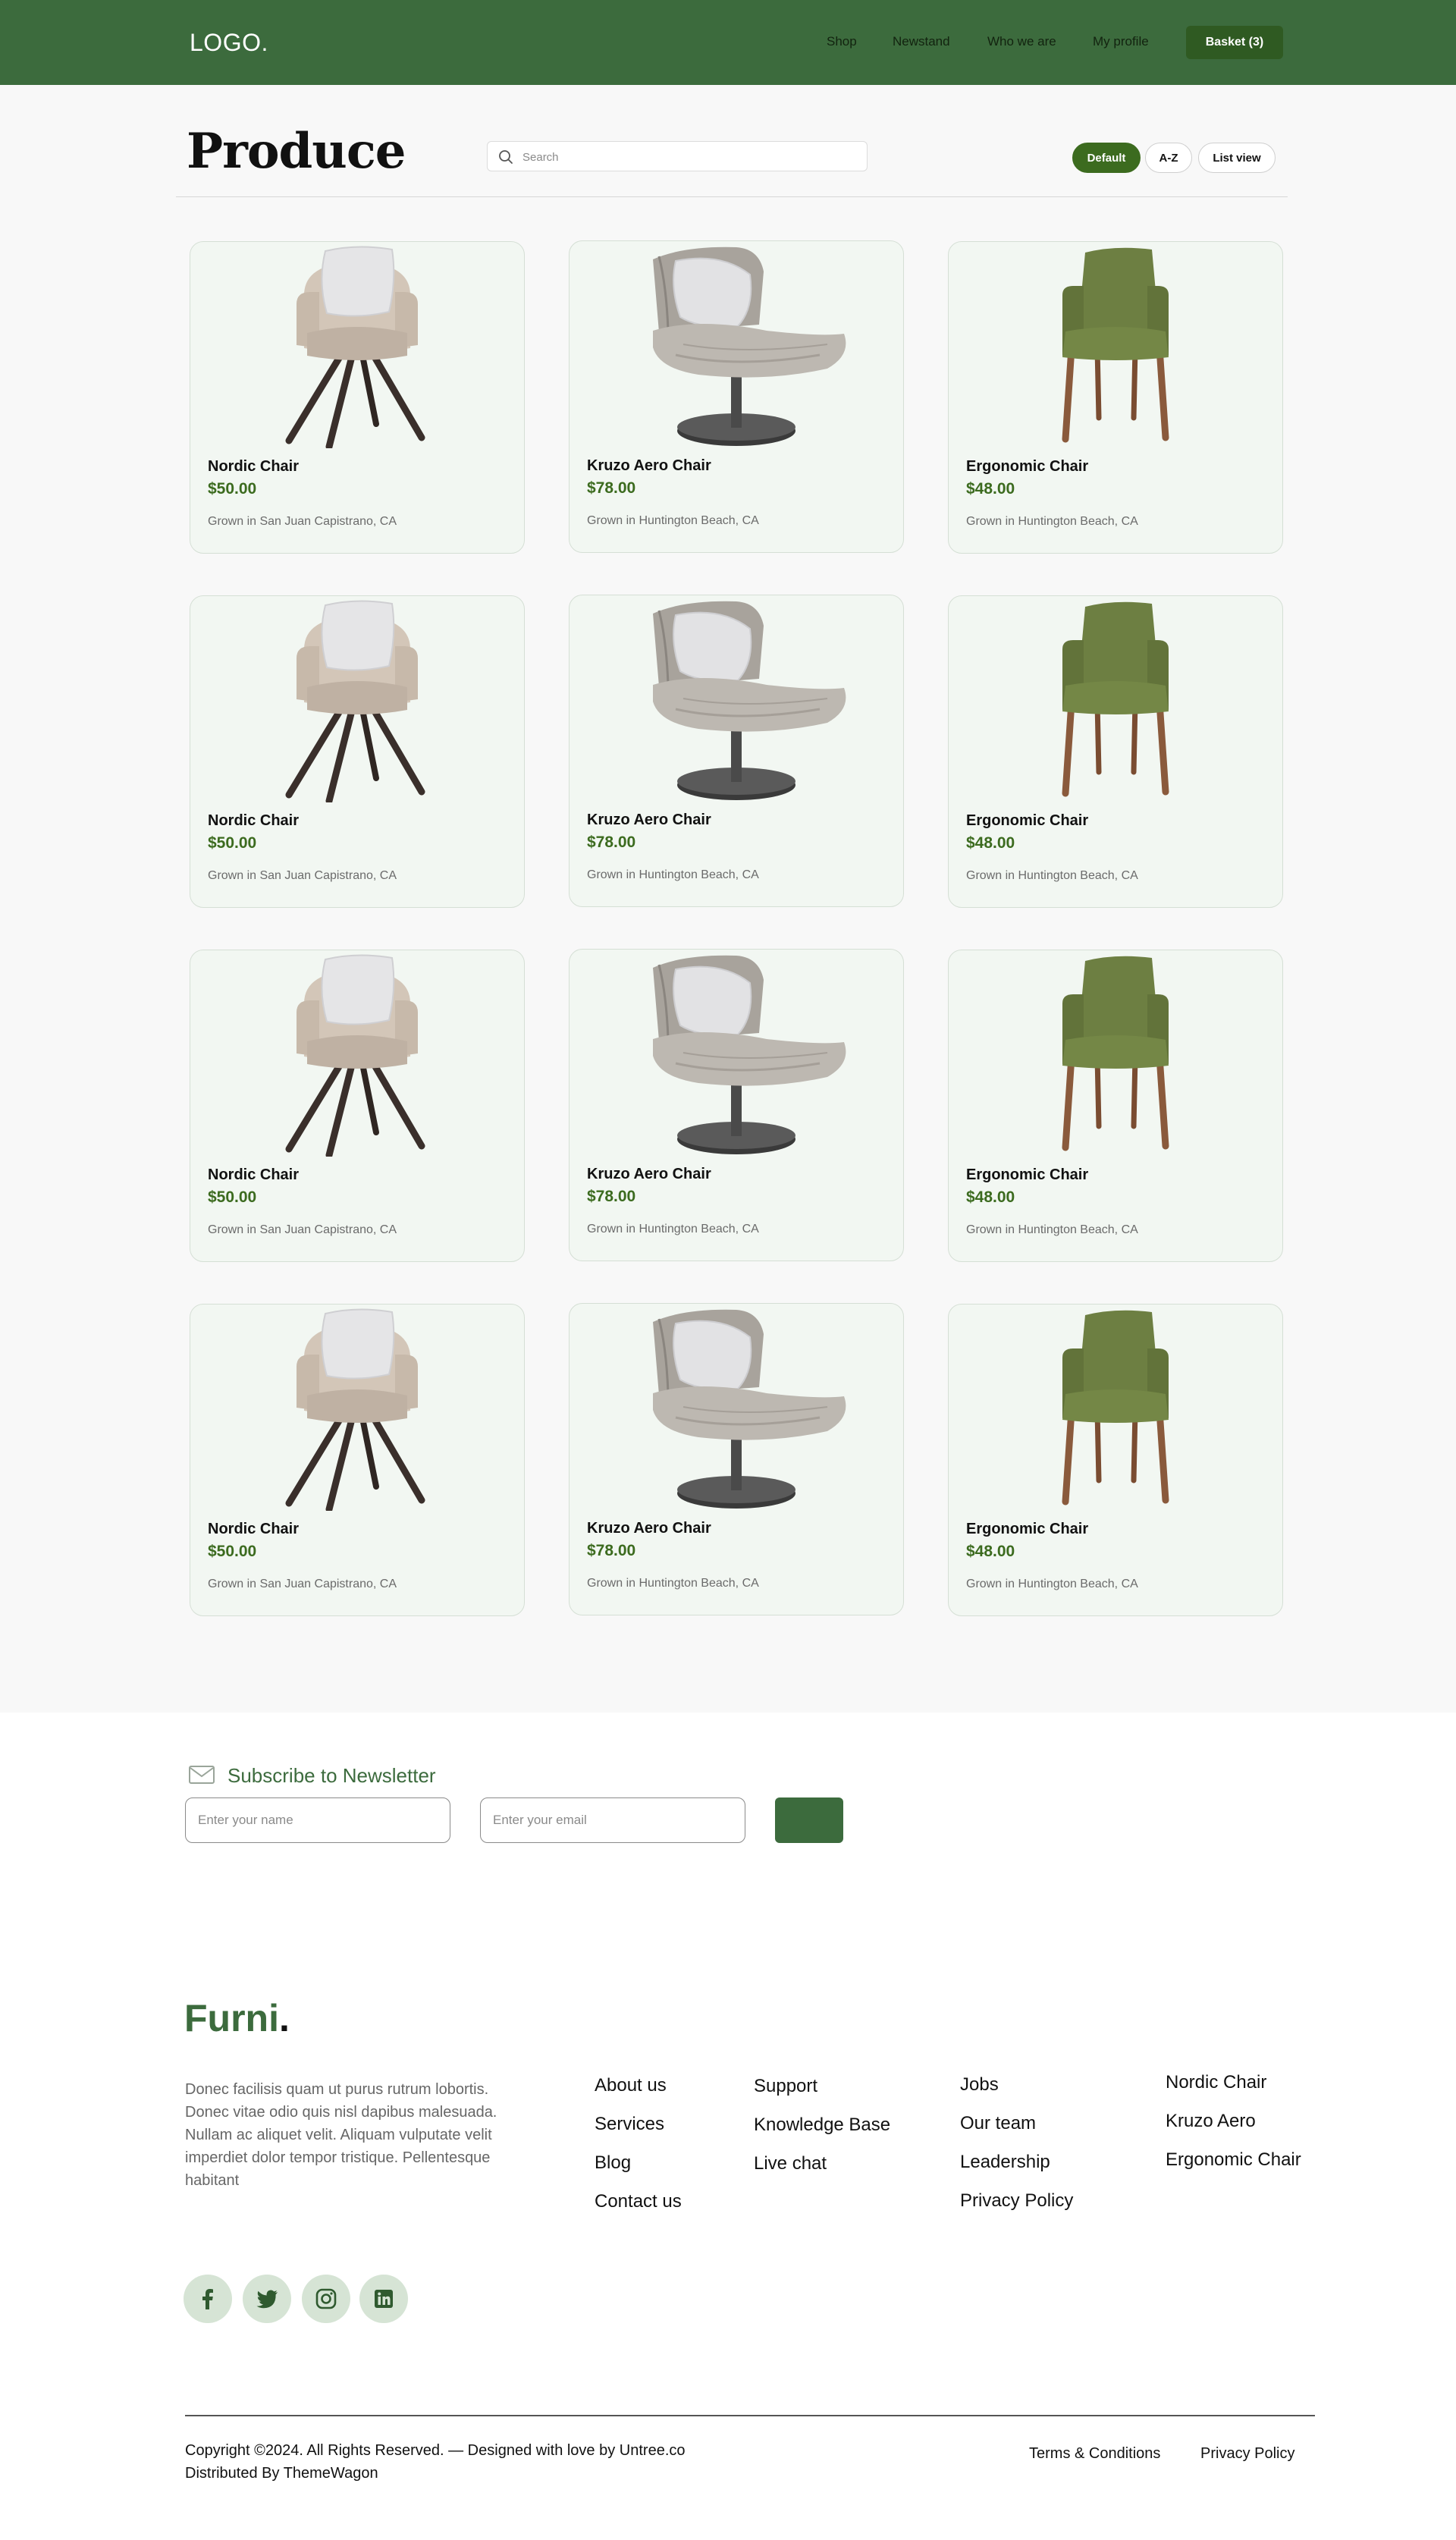 Image resolution: width=1456 pixels, height=2540 pixels. What do you see at coordinates (629, 2124) in the screenshot?
I see `footer-link-services: Services` at bounding box center [629, 2124].